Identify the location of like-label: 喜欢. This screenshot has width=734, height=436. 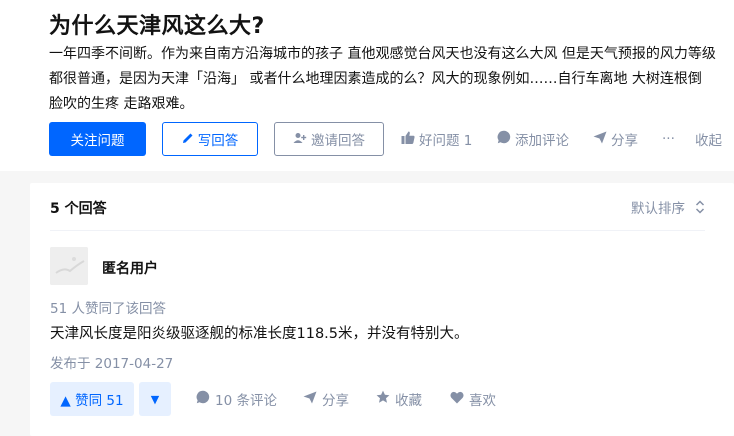
(482, 401).